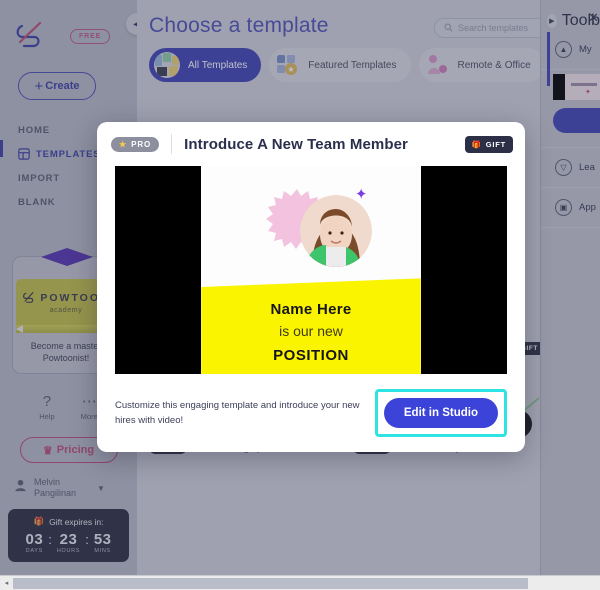 This screenshot has height=590, width=600. Describe the element at coordinates (172, 144) in the screenshot. I see `divider` at that location.